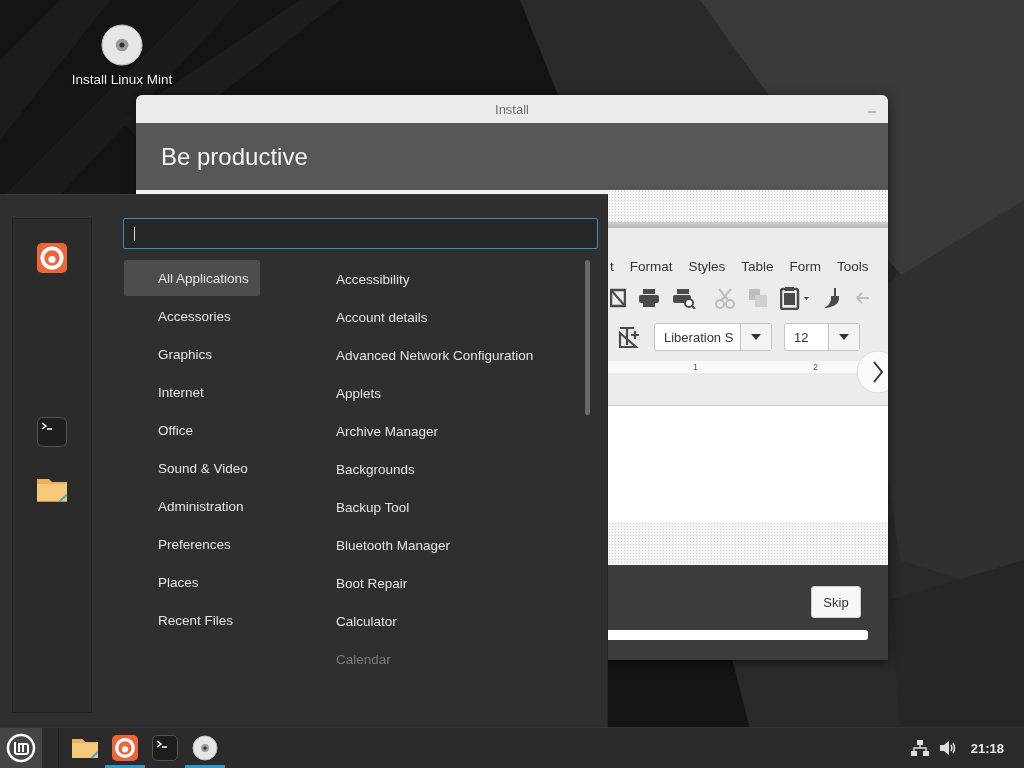 The width and height of the screenshot is (1024, 768). Describe the element at coordinates (435, 545) in the screenshot. I see `application-item: Bluetooth Manager` at that location.